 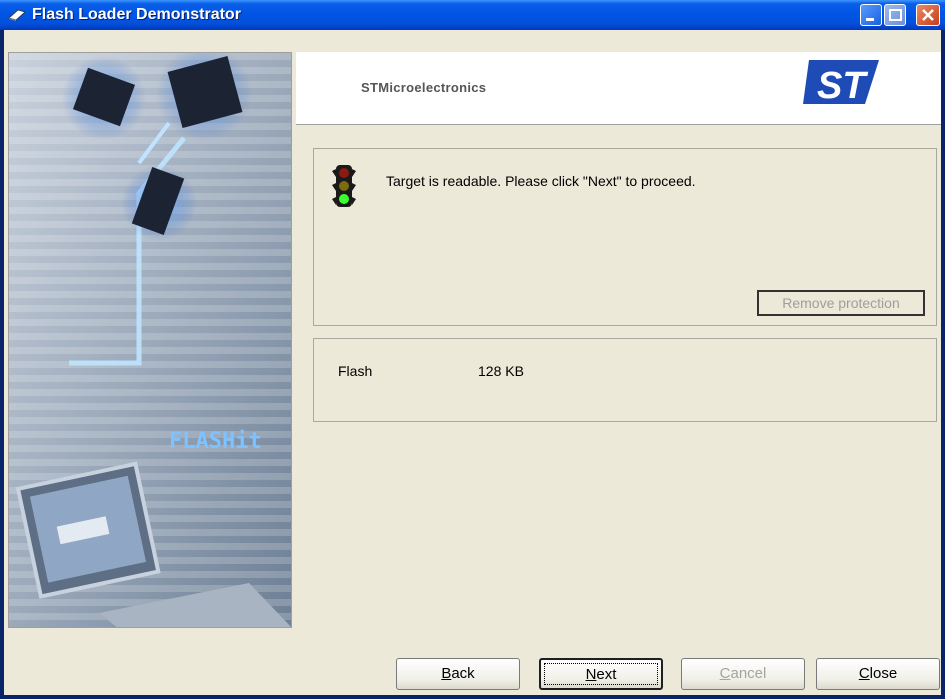 I want to click on st-logo: ST, so click(x=841, y=83).